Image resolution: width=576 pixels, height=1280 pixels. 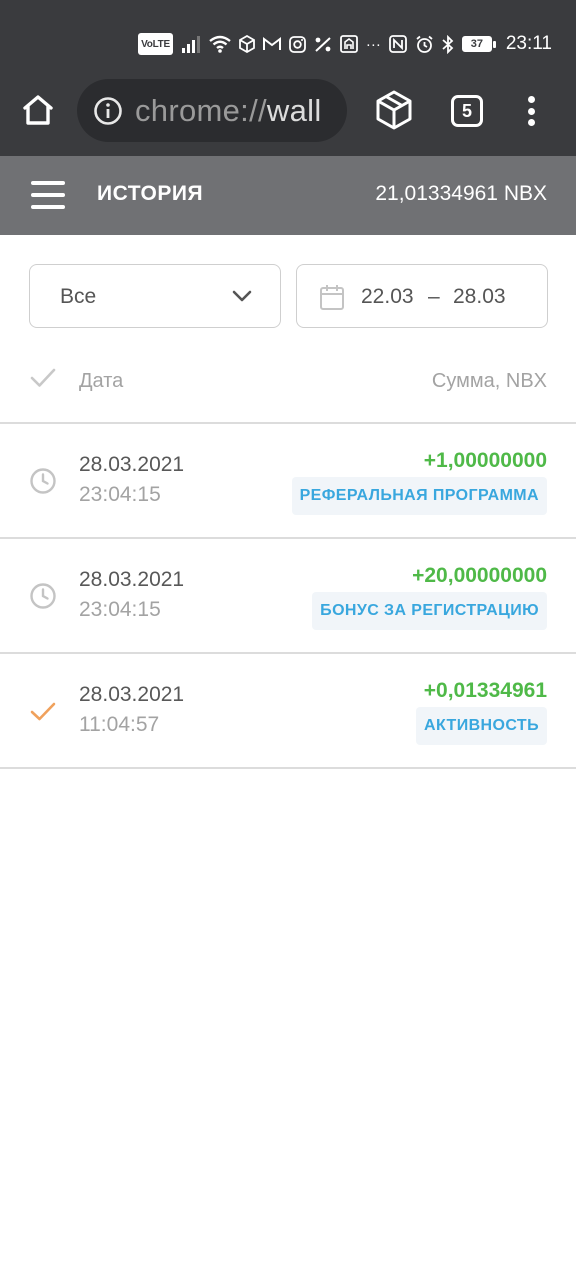 What do you see at coordinates (78, 296) in the screenshot?
I see `type-filter-value: Все` at bounding box center [78, 296].